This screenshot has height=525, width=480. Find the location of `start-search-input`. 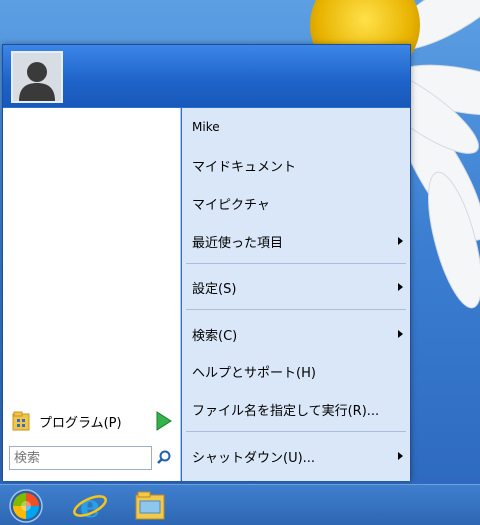

start-search-input is located at coordinates (80, 458).